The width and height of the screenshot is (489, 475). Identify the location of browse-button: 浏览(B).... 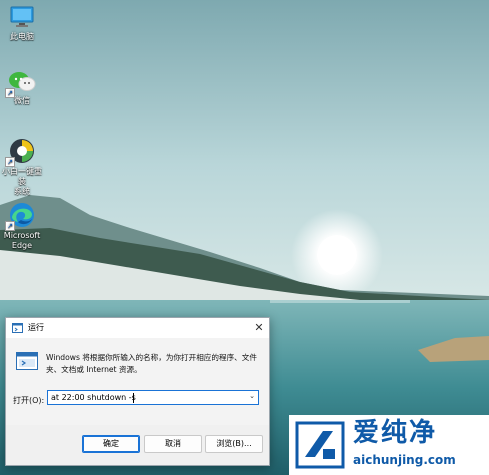
(234, 444).